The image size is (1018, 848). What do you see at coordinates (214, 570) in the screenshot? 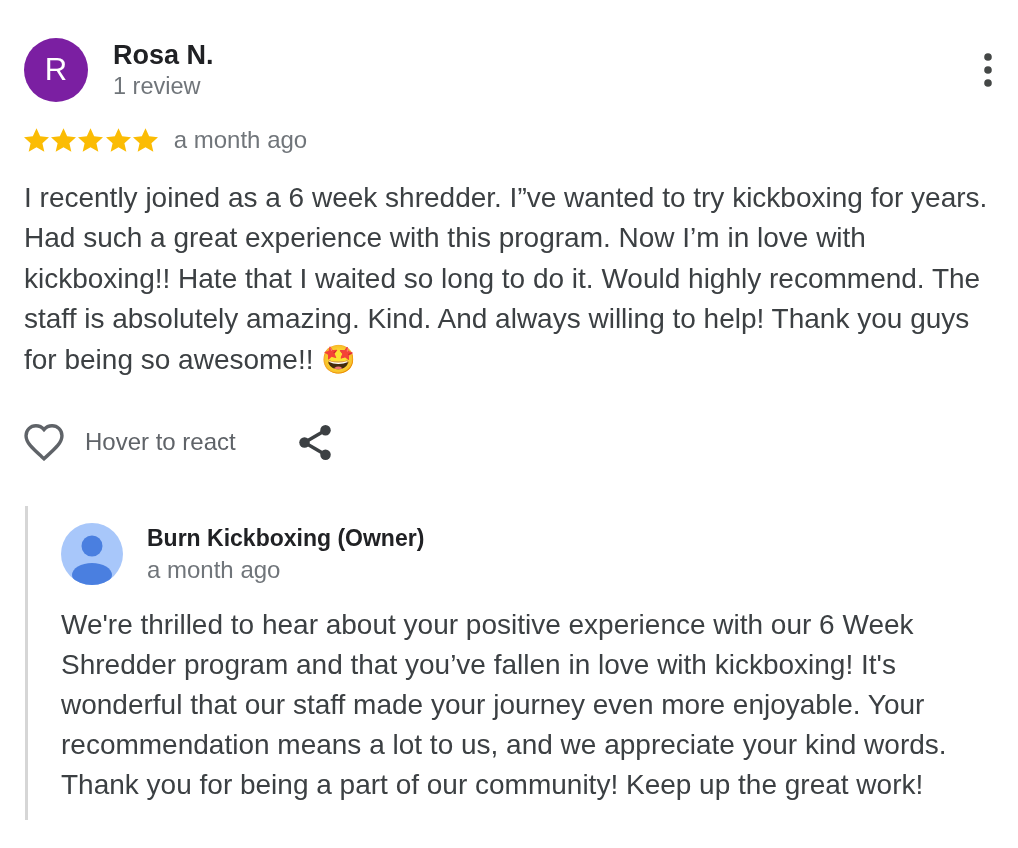
I see `reply-time: a month ago` at bounding box center [214, 570].